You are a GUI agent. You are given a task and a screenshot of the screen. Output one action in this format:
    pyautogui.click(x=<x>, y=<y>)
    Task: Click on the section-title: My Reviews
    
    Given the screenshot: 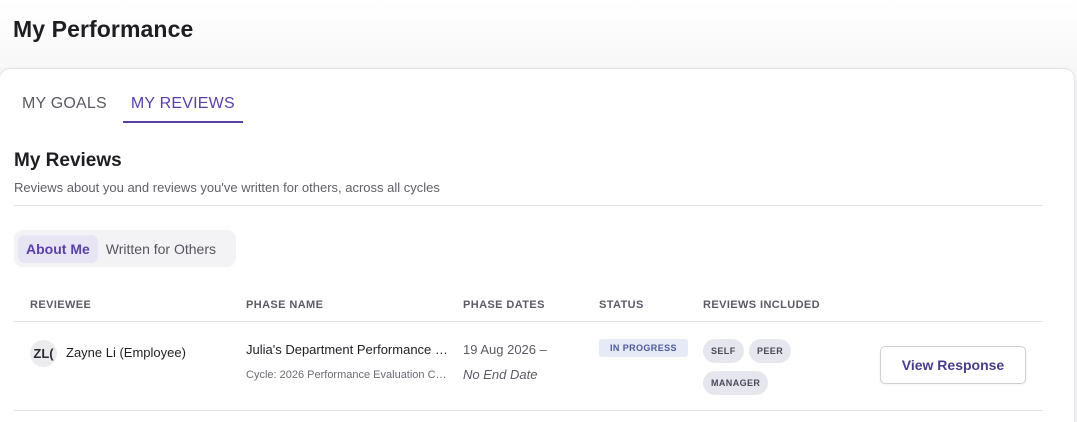 What is the action you would take?
    pyautogui.click(x=68, y=160)
    